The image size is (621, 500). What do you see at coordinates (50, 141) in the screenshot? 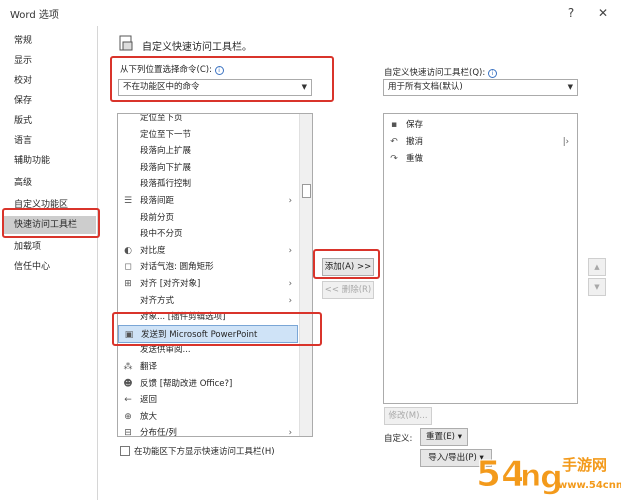
I see `sidebar-item: 语言` at bounding box center [50, 141].